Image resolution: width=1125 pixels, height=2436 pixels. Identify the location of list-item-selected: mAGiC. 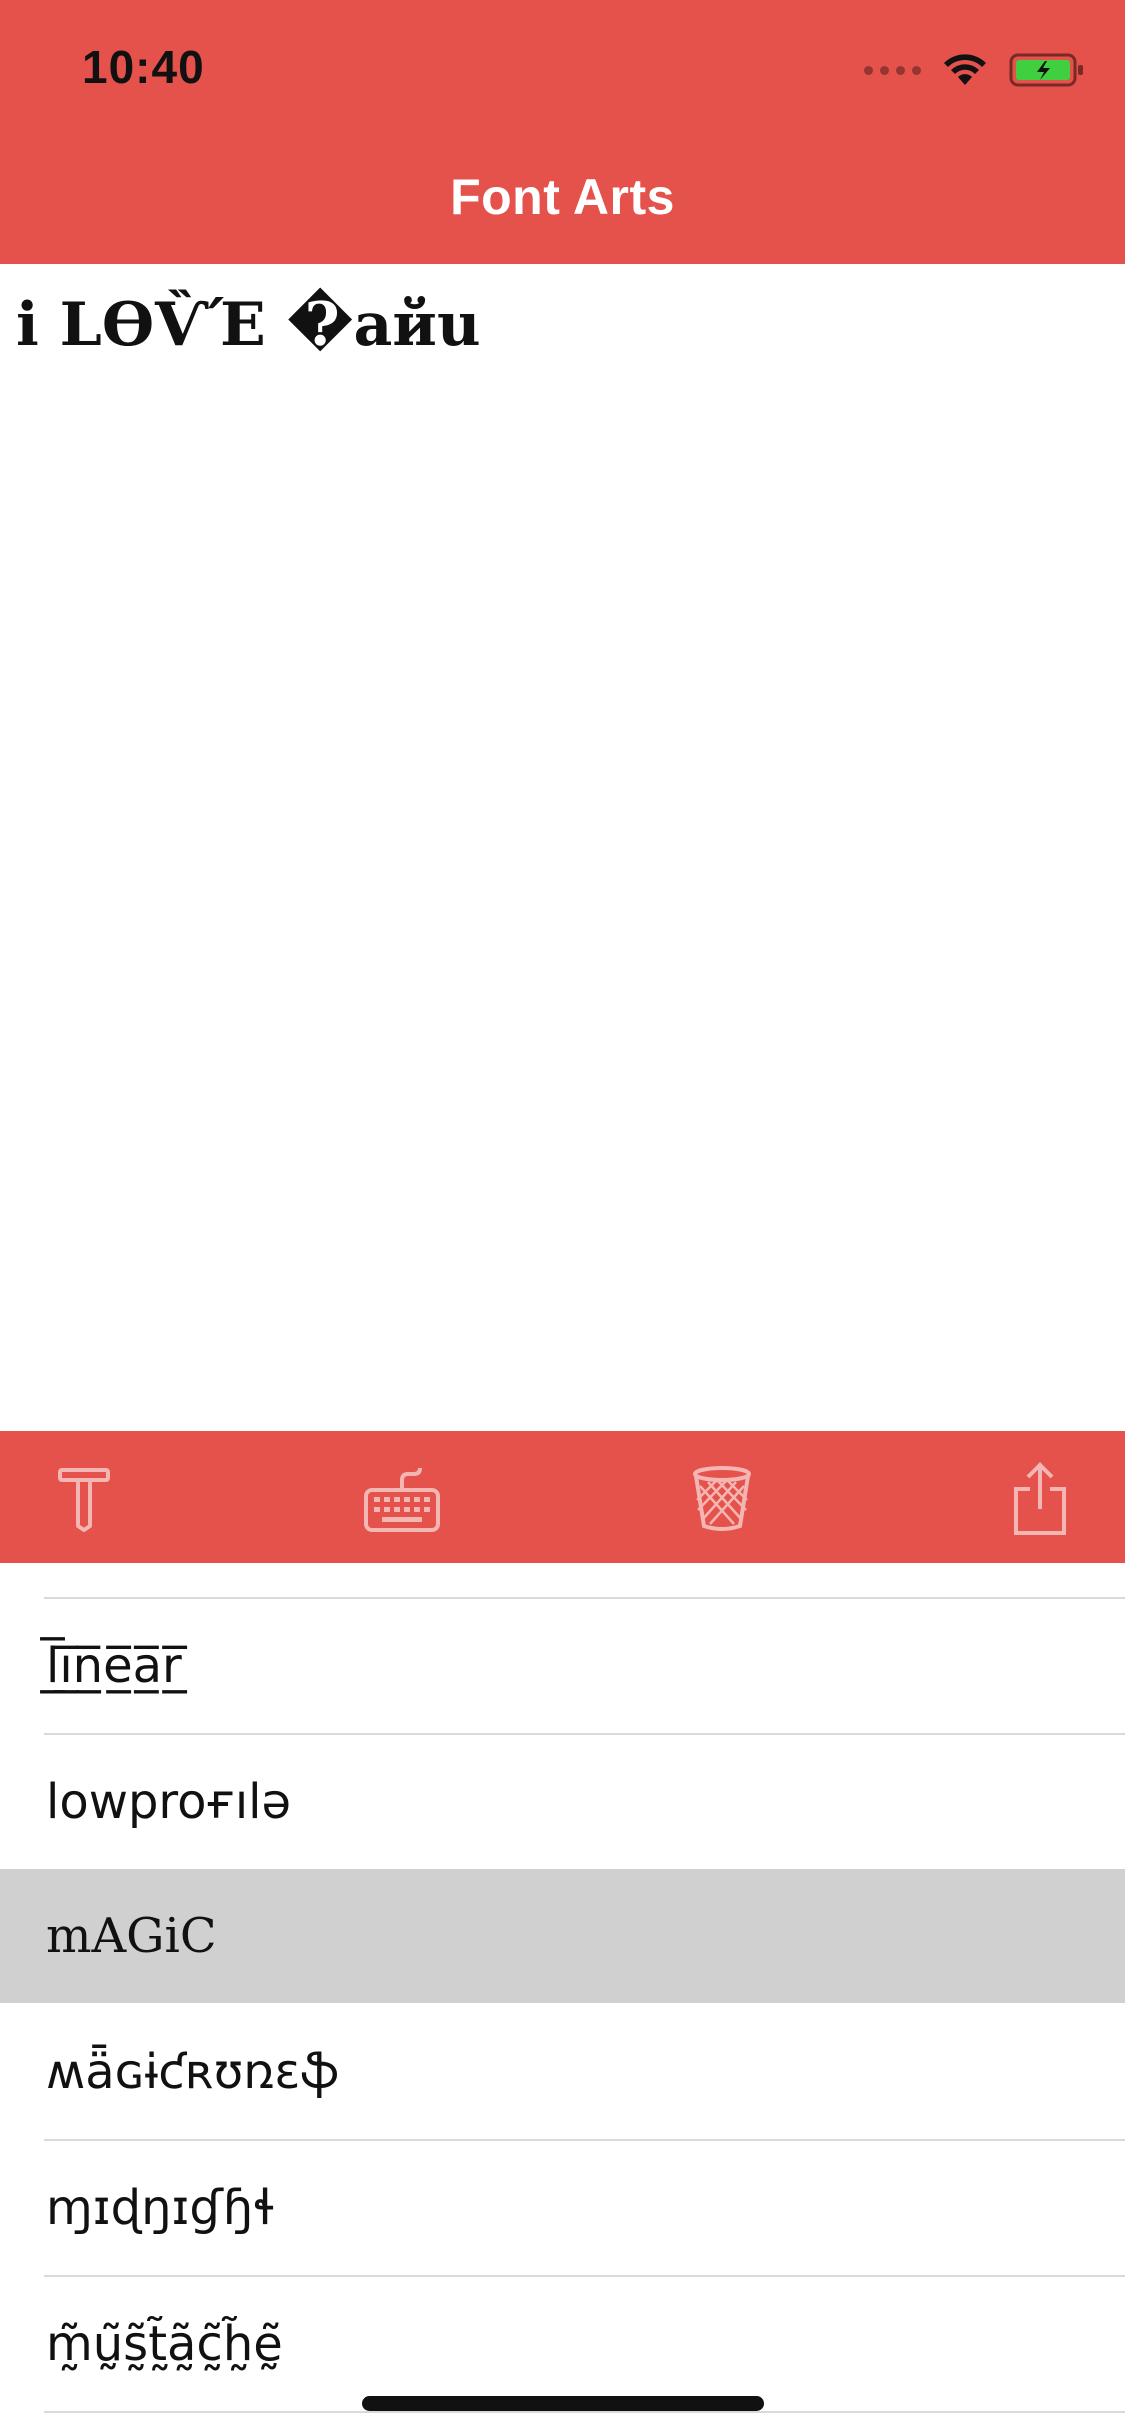
(562, 1936).